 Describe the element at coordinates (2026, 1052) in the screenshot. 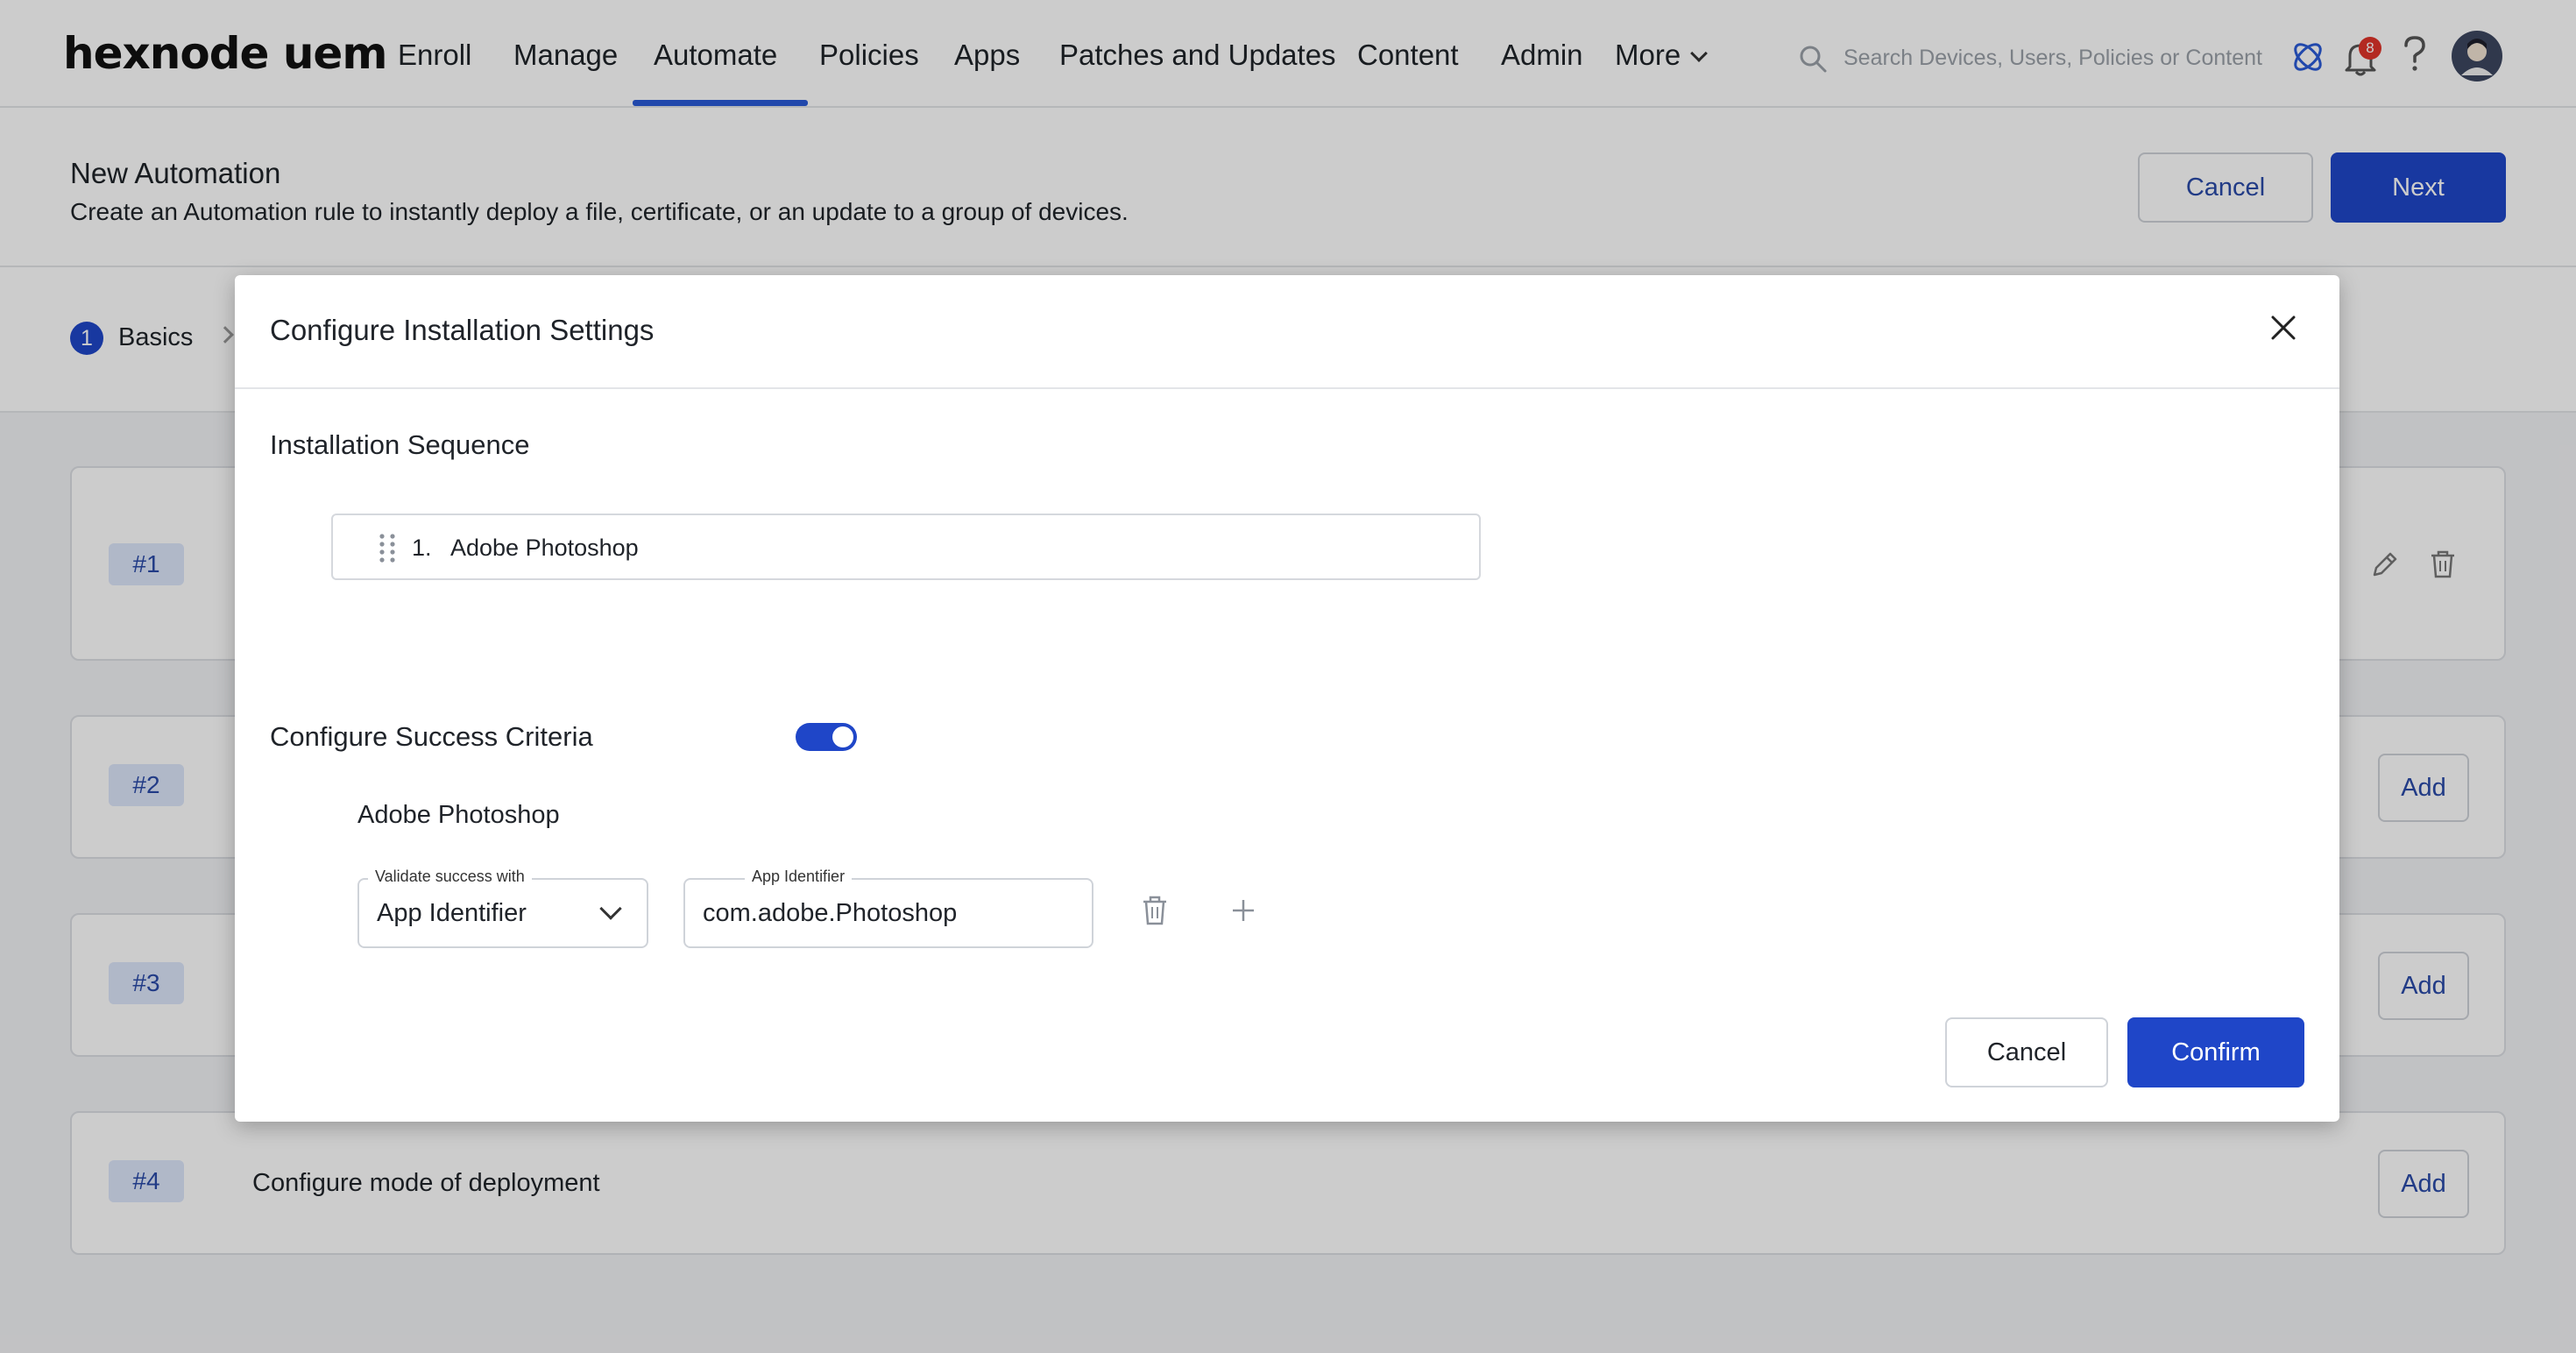

I see `modal-cancel-button: Cancel` at that location.